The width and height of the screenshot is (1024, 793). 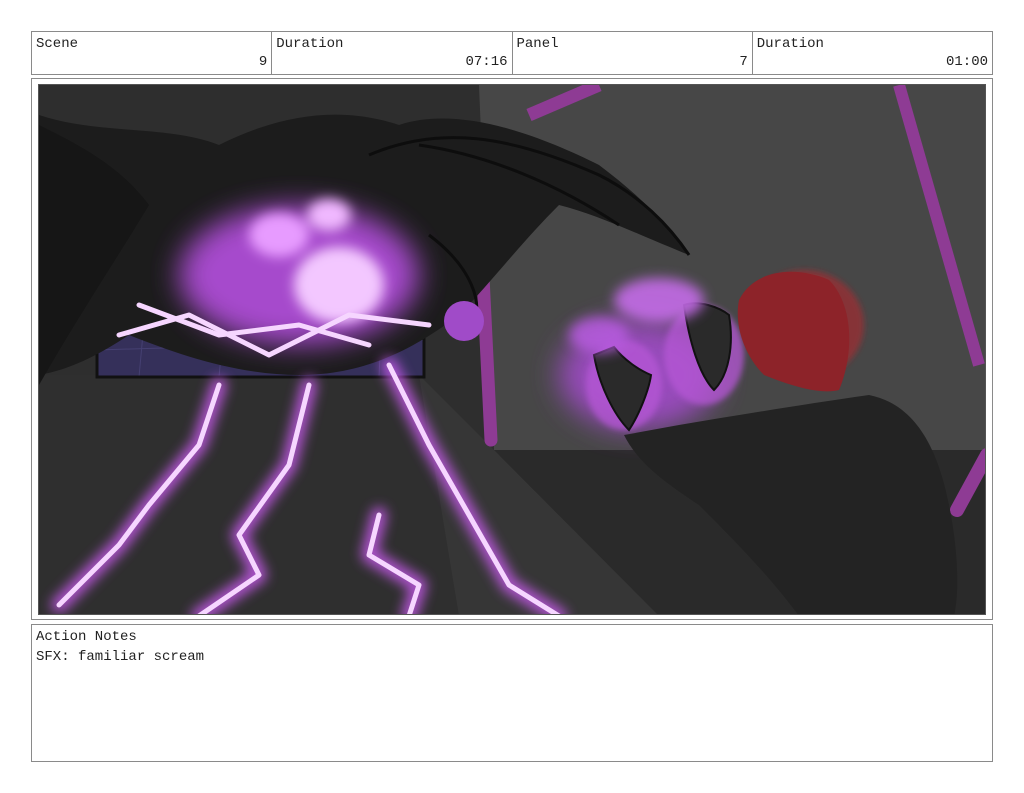 What do you see at coordinates (152, 53) in the screenshot?
I see `scene-cell: Scene 9` at bounding box center [152, 53].